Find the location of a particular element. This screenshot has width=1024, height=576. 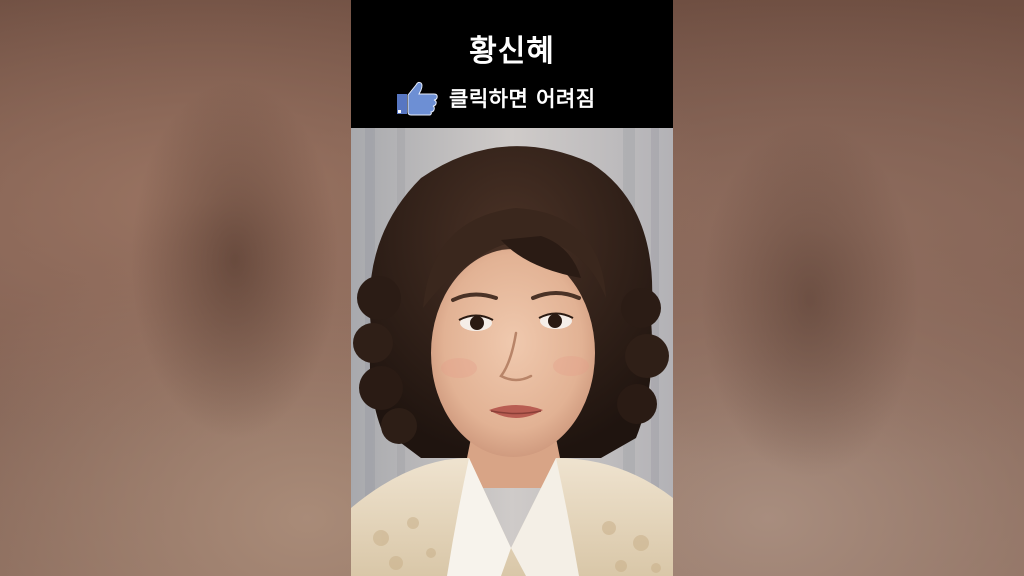

video-title: 황신혜 is located at coordinates (512, 51).